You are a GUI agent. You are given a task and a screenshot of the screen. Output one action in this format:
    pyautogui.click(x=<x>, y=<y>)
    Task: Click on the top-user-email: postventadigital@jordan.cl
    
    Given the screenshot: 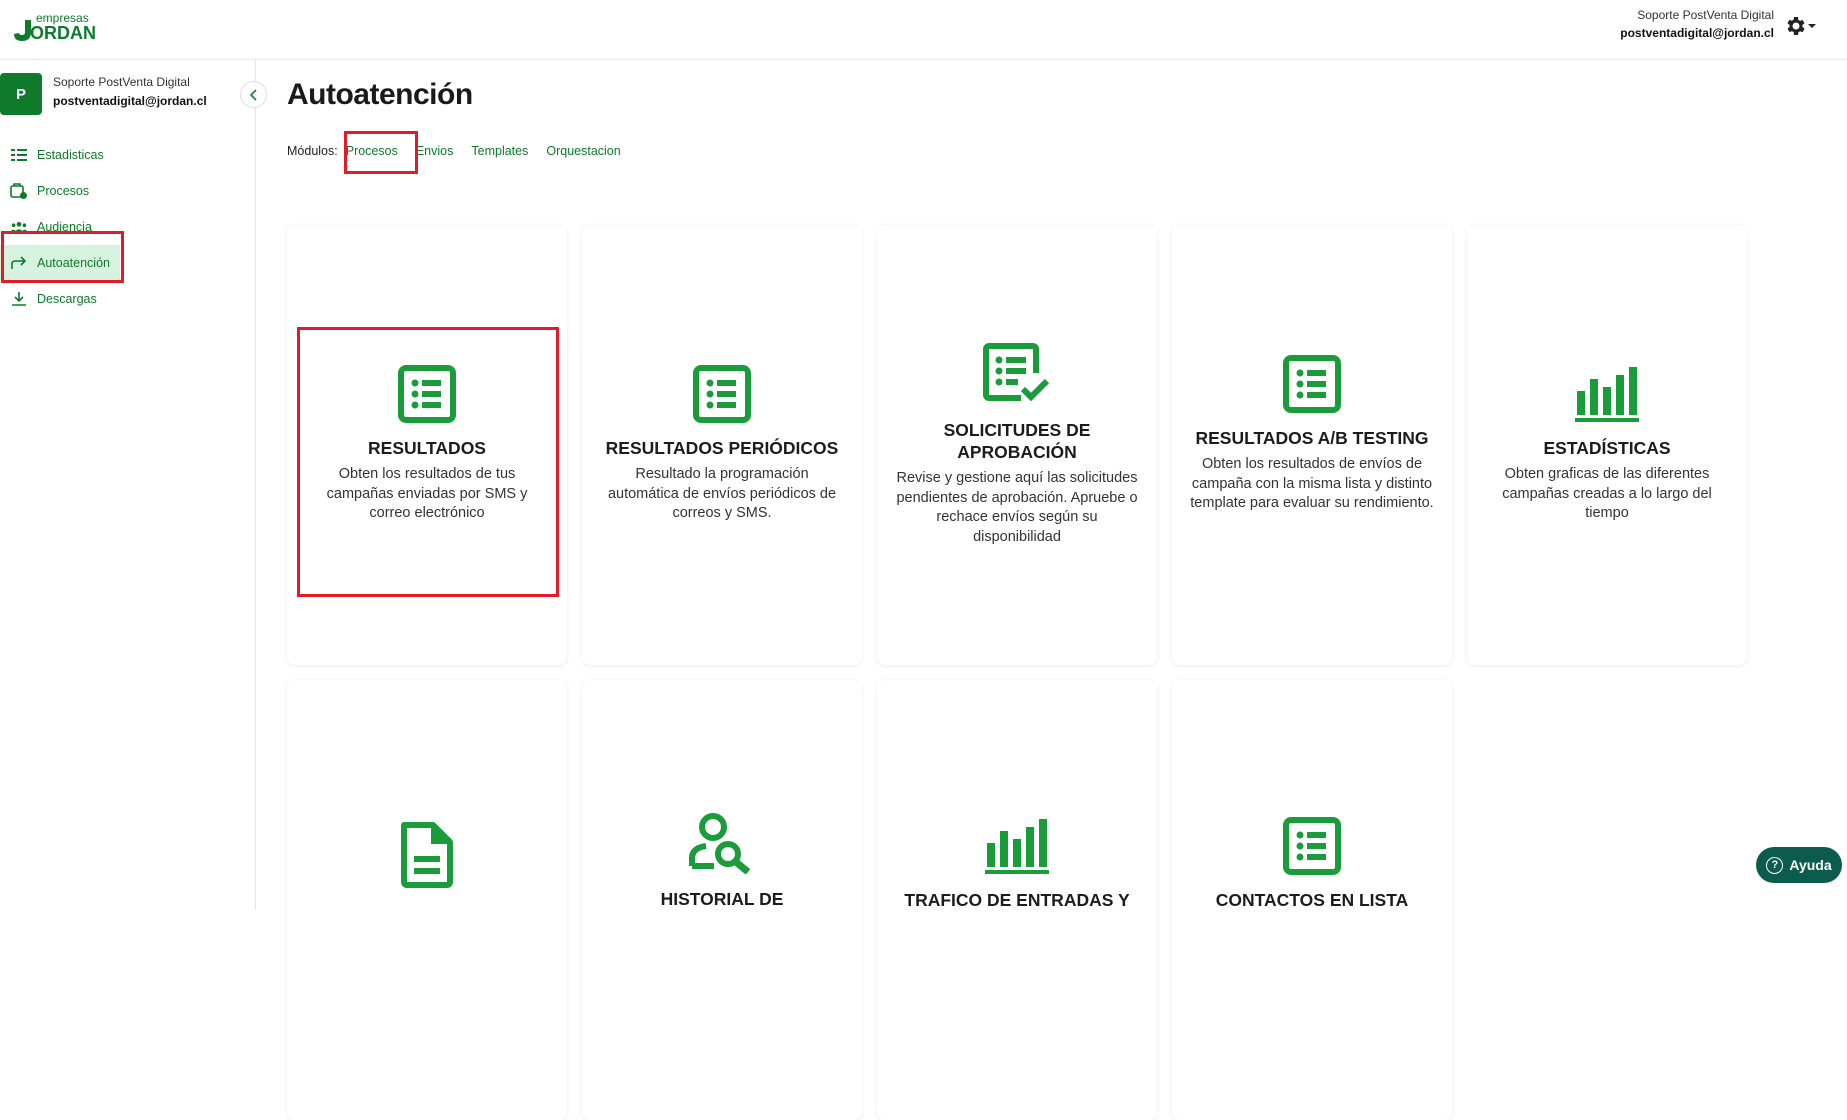 What is the action you would take?
    pyautogui.click(x=1697, y=33)
    